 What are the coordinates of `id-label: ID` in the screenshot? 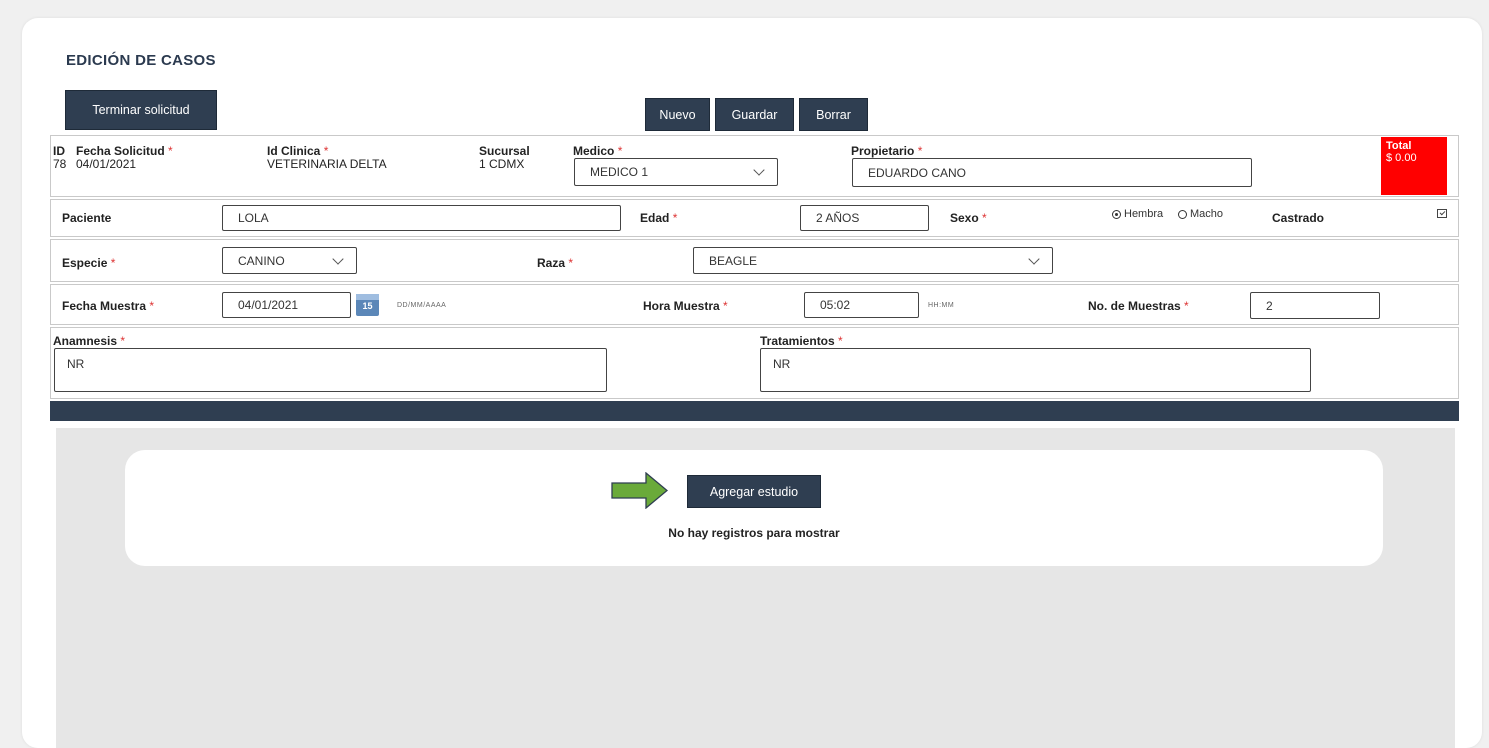 It's located at (59, 151).